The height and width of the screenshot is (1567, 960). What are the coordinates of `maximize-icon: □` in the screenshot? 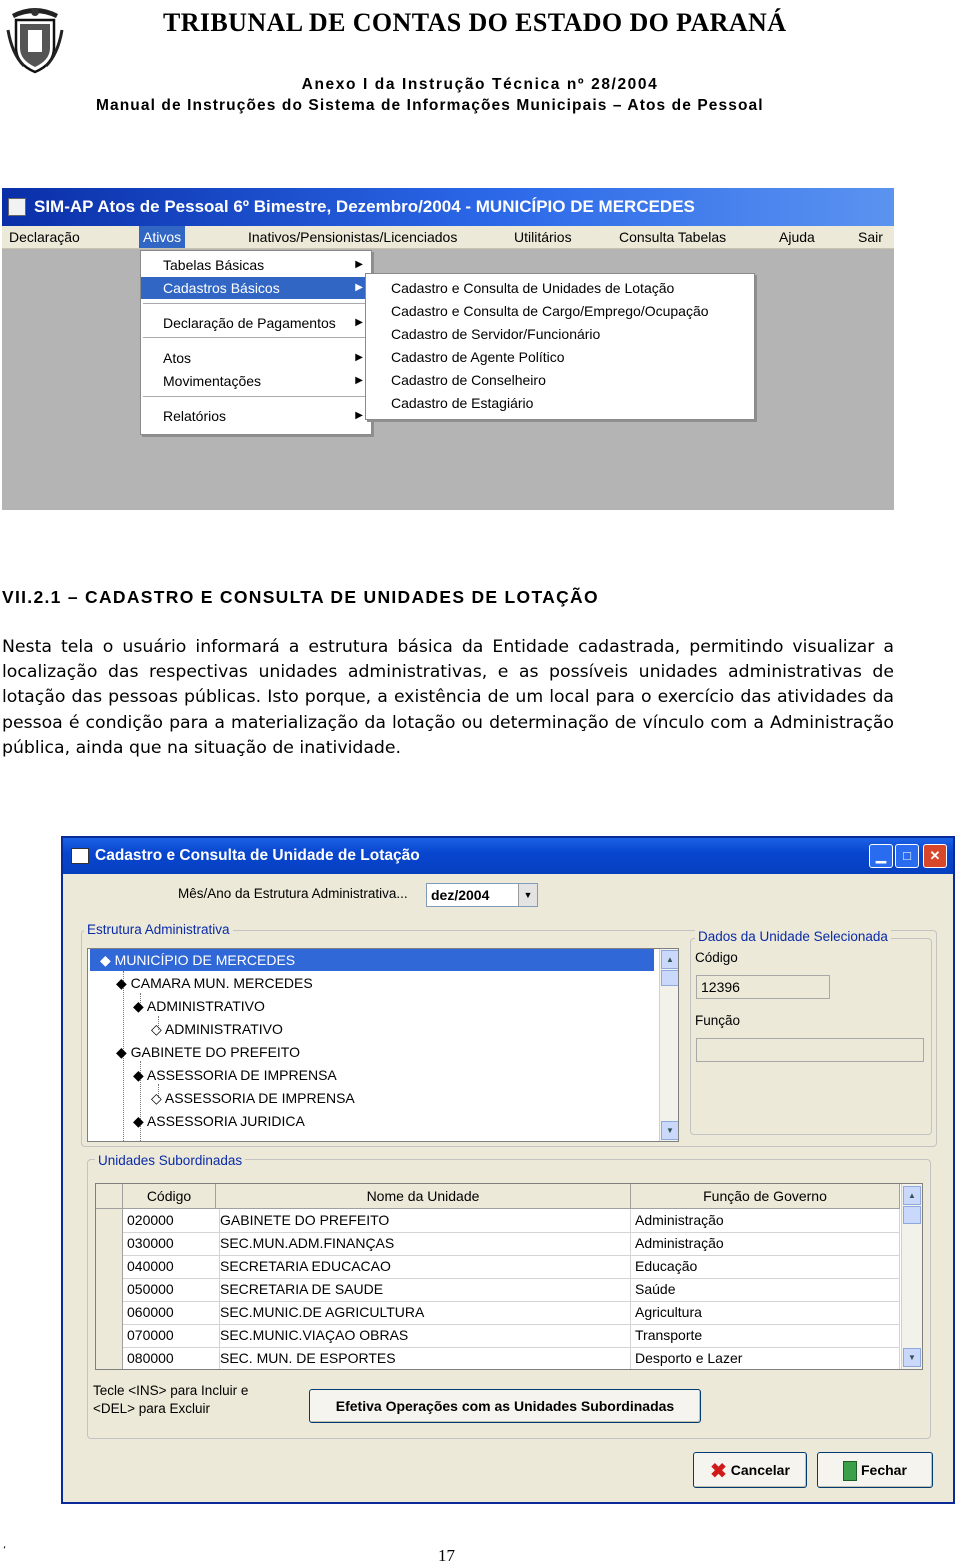 It's located at (907, 856).